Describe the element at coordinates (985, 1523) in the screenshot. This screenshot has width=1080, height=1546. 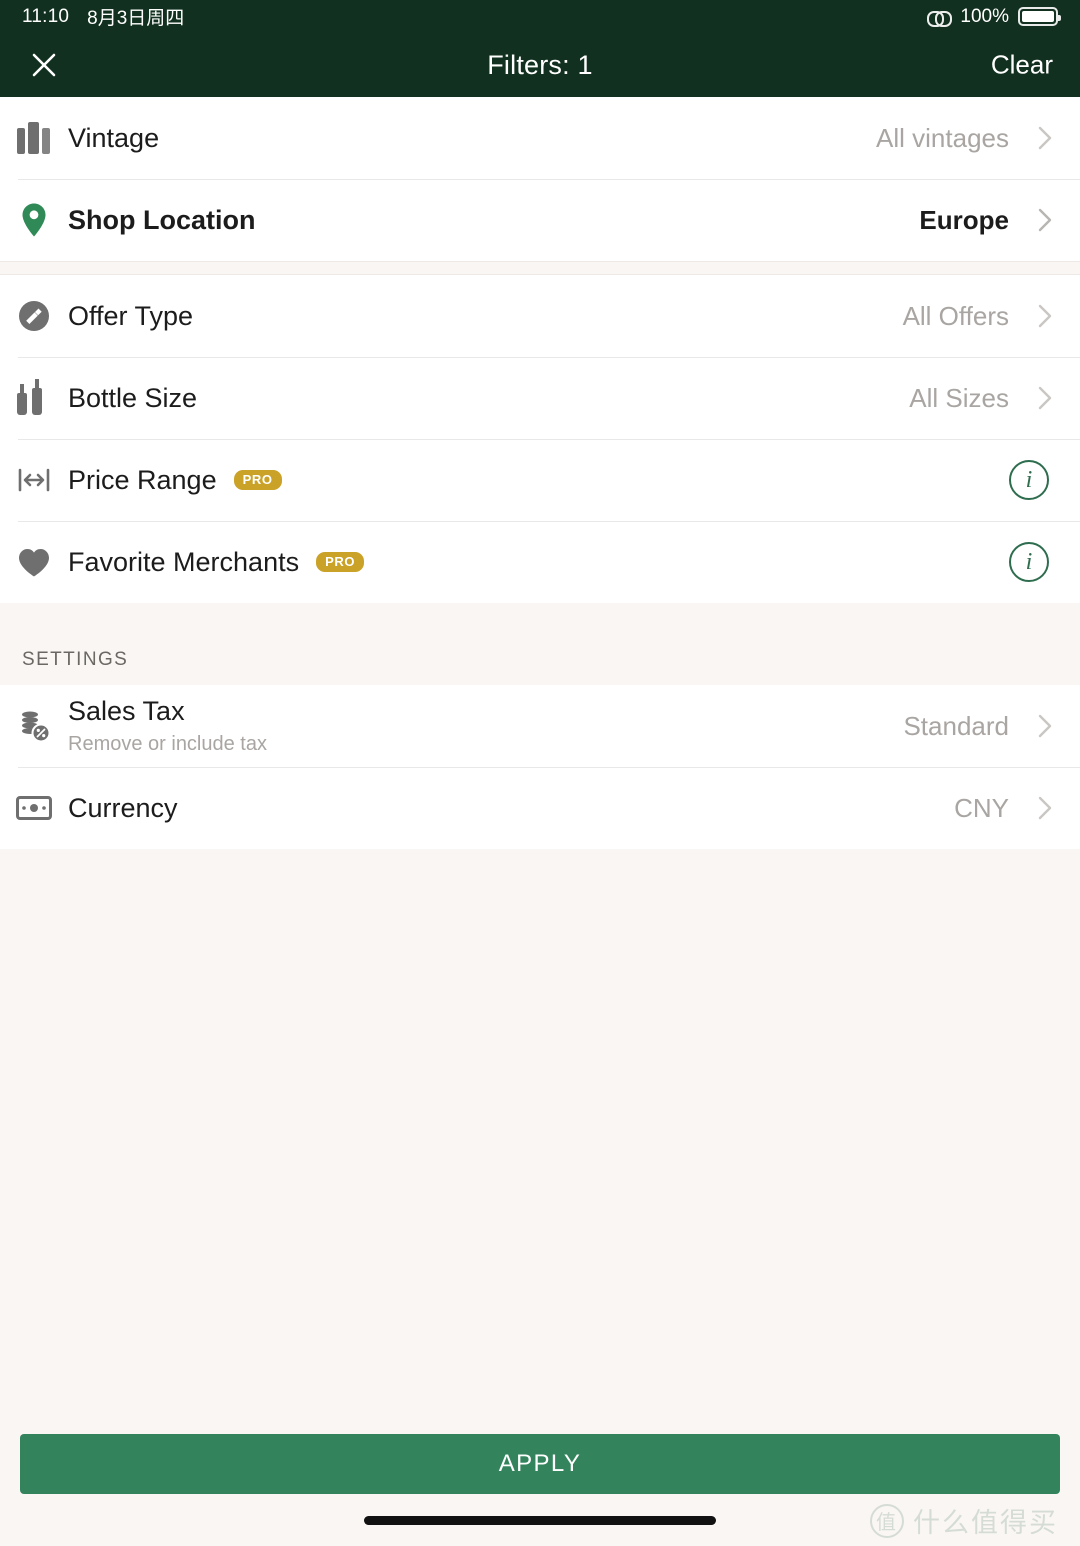
I see `watermark-text: 什么值得买` at that location.